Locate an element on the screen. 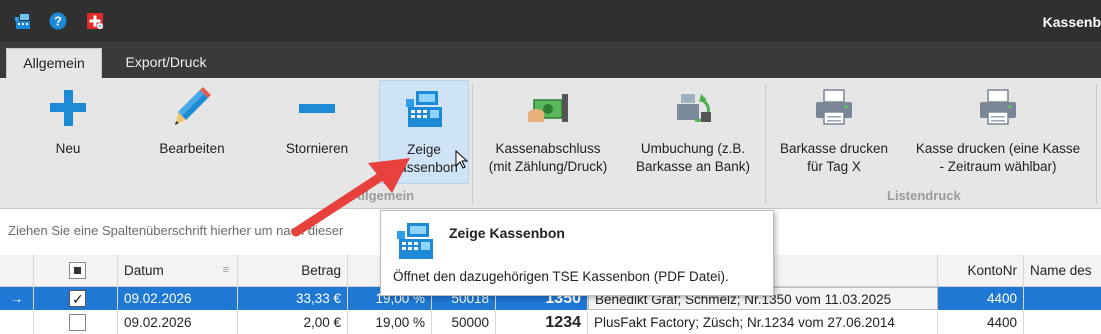  ribbon-tab-bar: Allgemein Export/Druck is located at coordinates (550, 60).